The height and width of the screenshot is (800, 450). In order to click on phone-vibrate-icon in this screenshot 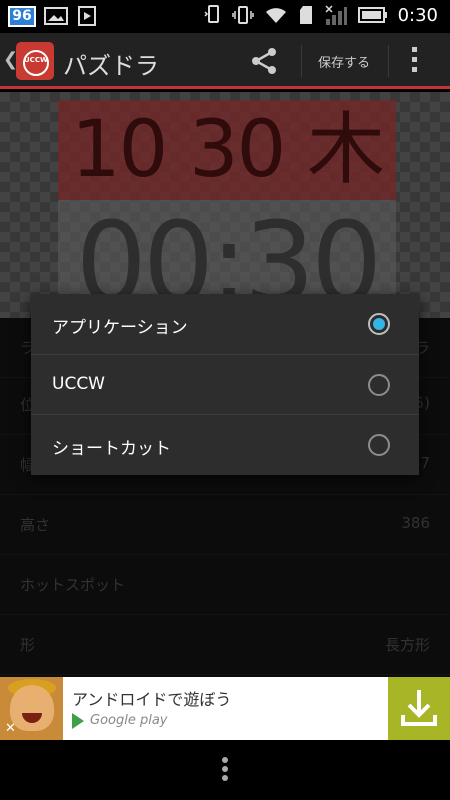, I will do `click(211, 14)`.